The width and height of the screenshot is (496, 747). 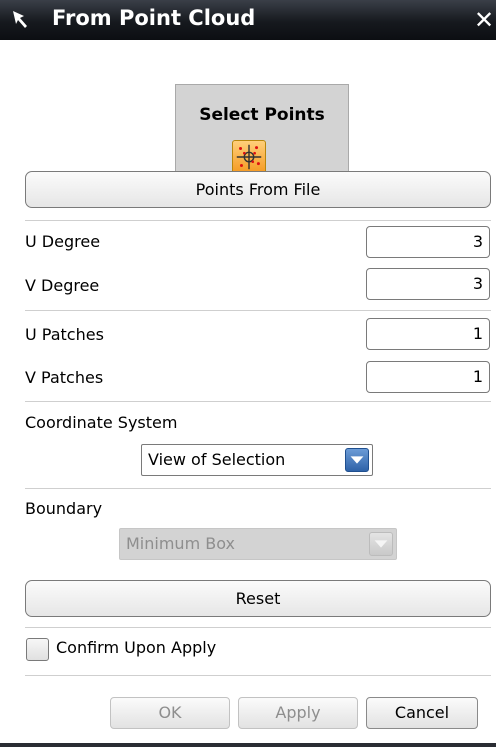 What do you see at coordinates (248, 745) in the screenshot?
I see `window-bottom-border` at bounding box center [248, 745].